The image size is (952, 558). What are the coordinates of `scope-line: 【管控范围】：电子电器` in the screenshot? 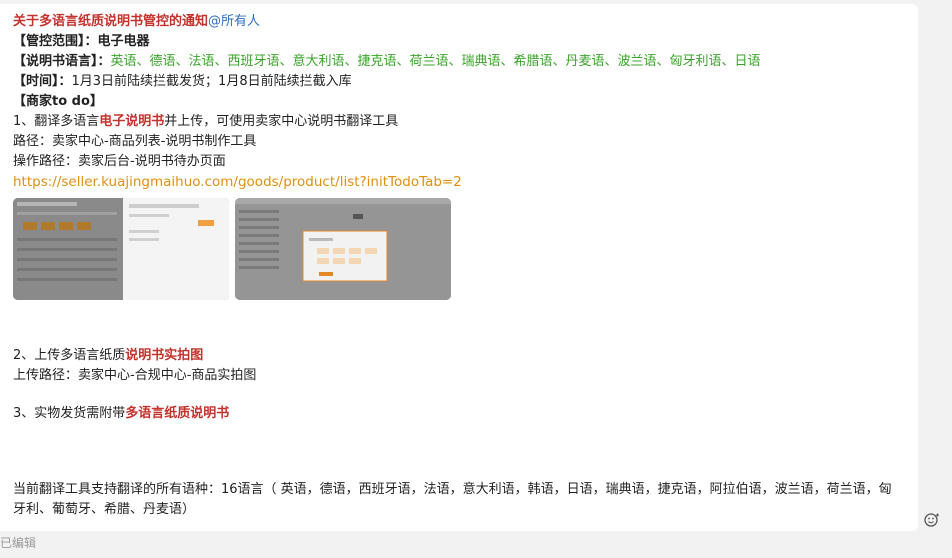 It's located at (458, 42).